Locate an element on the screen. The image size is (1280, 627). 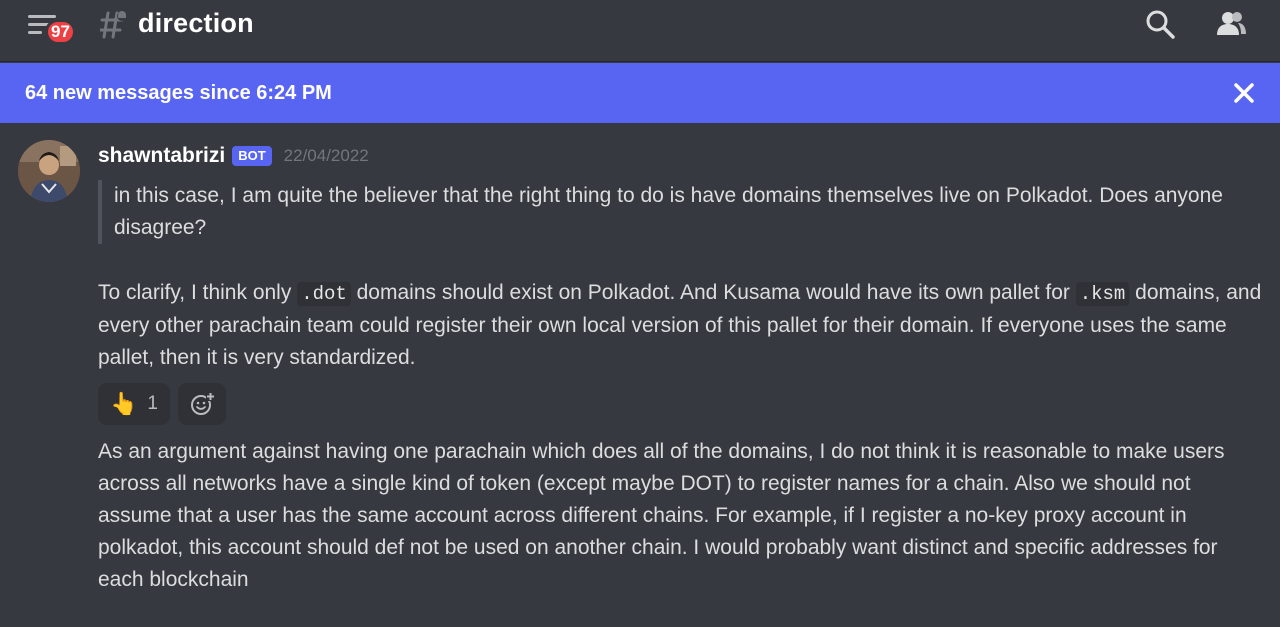
add-reaction-button is located at coordinates (202, 404).